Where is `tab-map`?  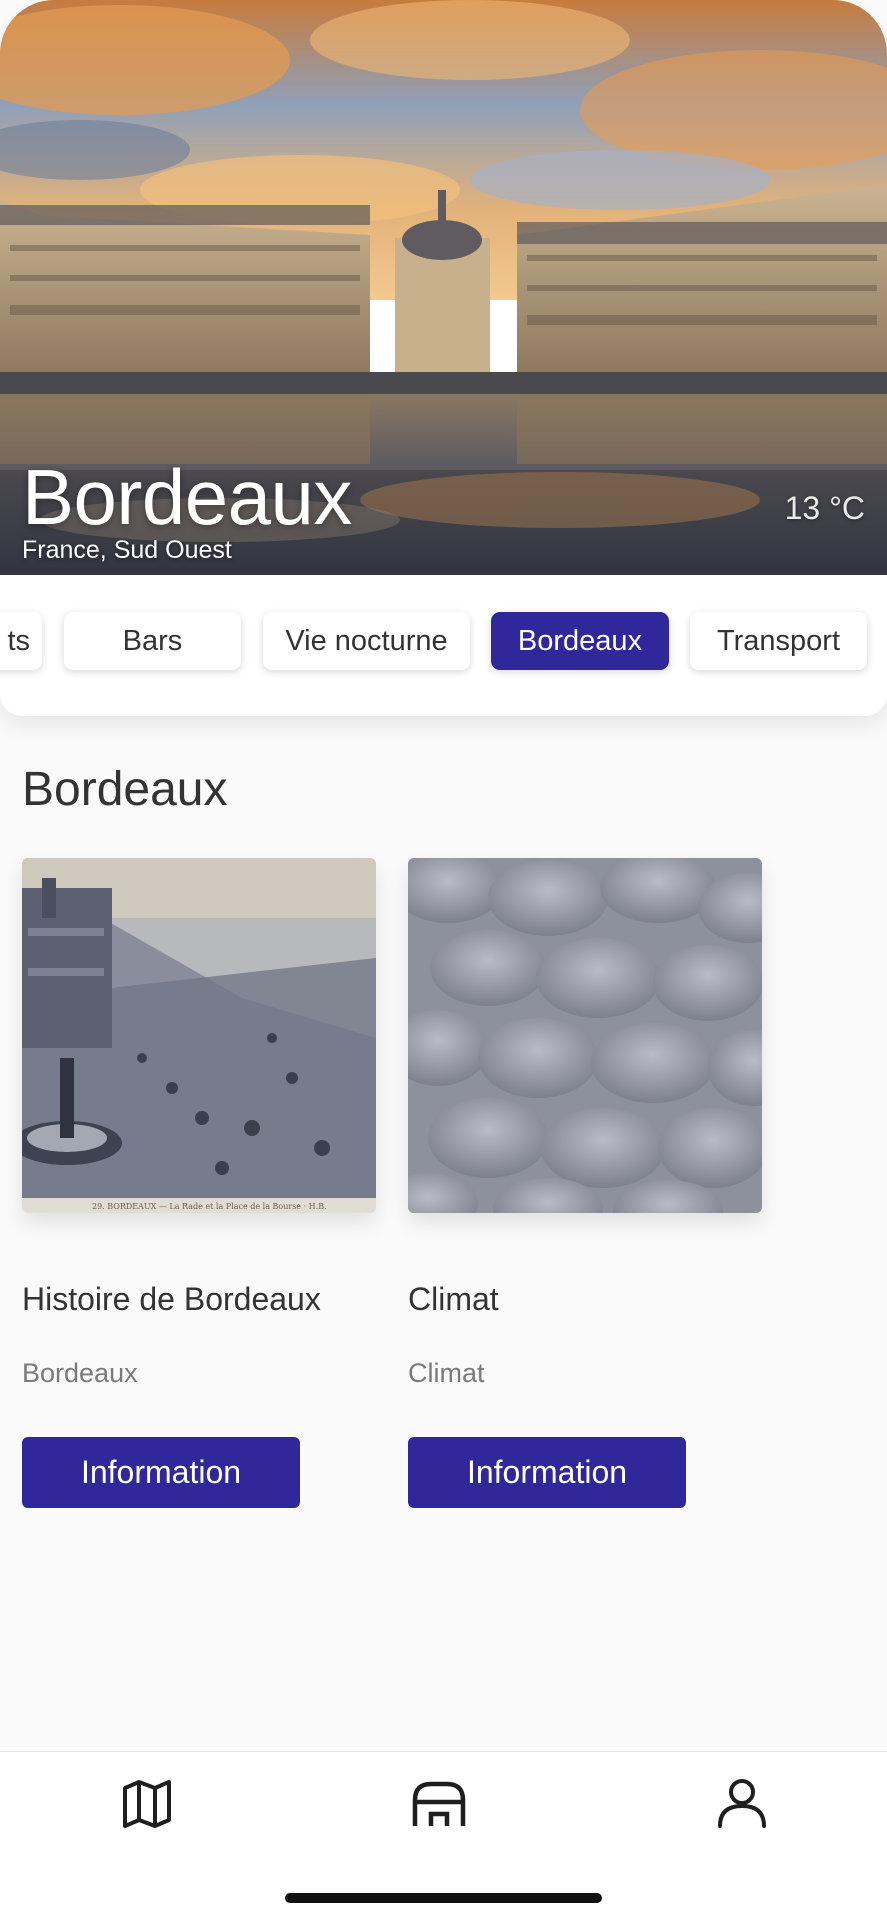
tab-map is located at coordinates (147, 1804).